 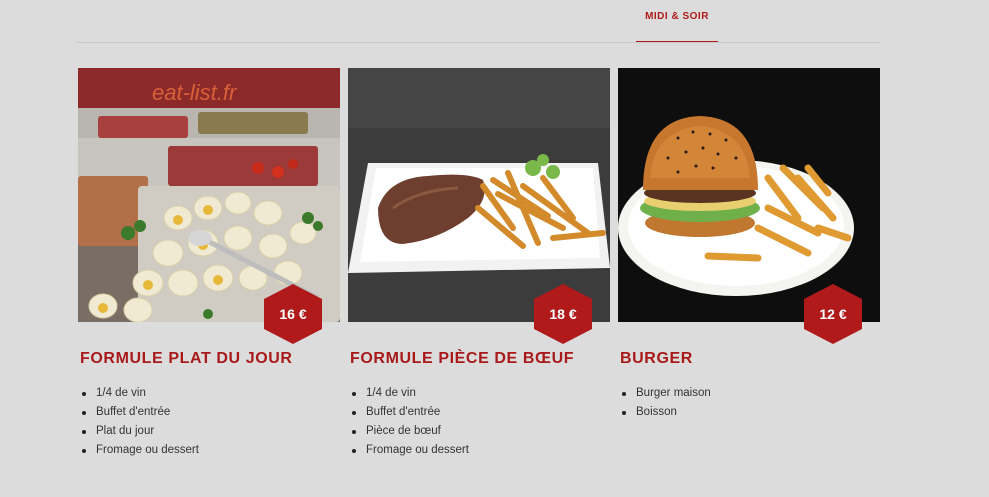 I want to click on price: 12 €, so click(x=833, y=314).